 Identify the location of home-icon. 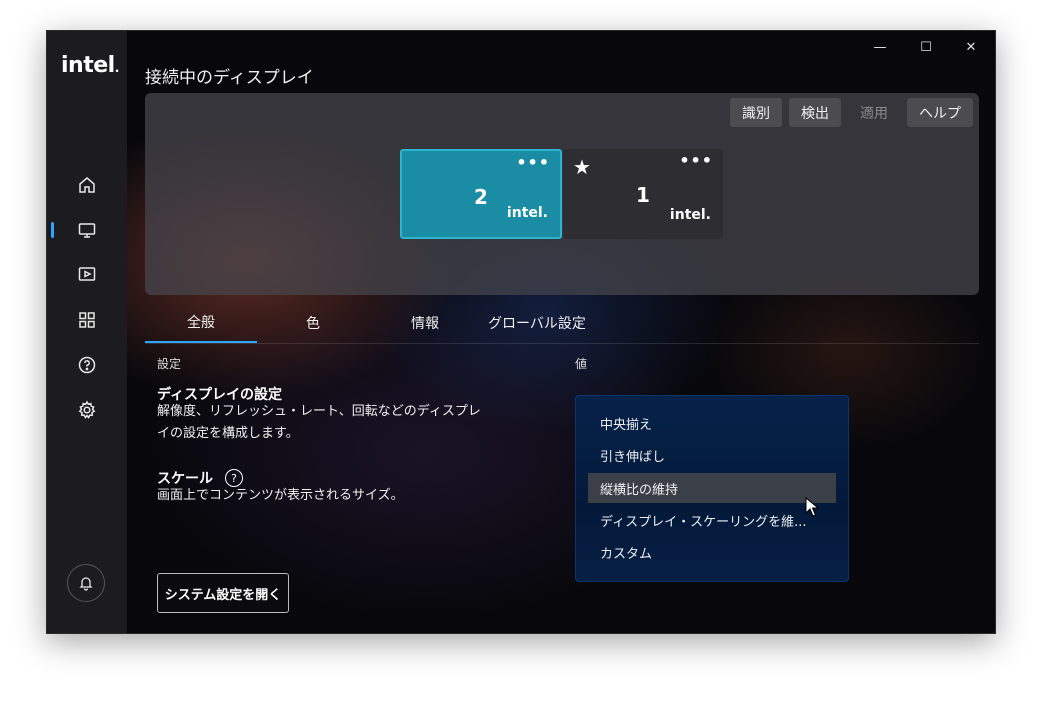
(87, 185).